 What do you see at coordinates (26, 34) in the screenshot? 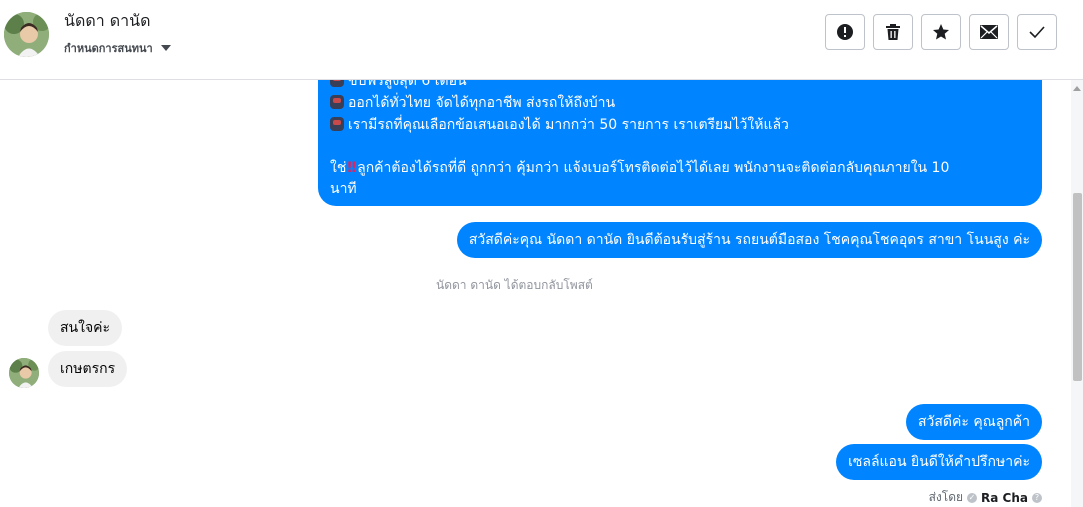
I see `contact-avatar` at bounding box center [26, 34].